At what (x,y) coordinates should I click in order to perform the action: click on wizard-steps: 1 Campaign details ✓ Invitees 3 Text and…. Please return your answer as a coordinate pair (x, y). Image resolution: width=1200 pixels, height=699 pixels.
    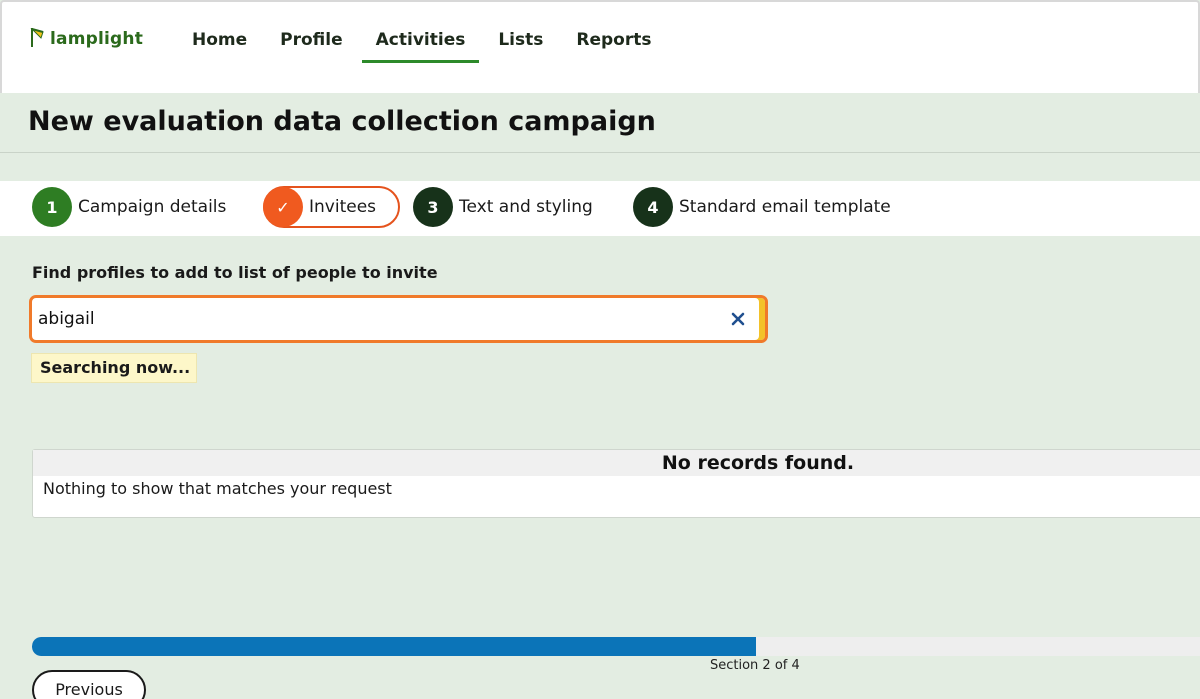
    Looking at the image, I should click on (600, 208).